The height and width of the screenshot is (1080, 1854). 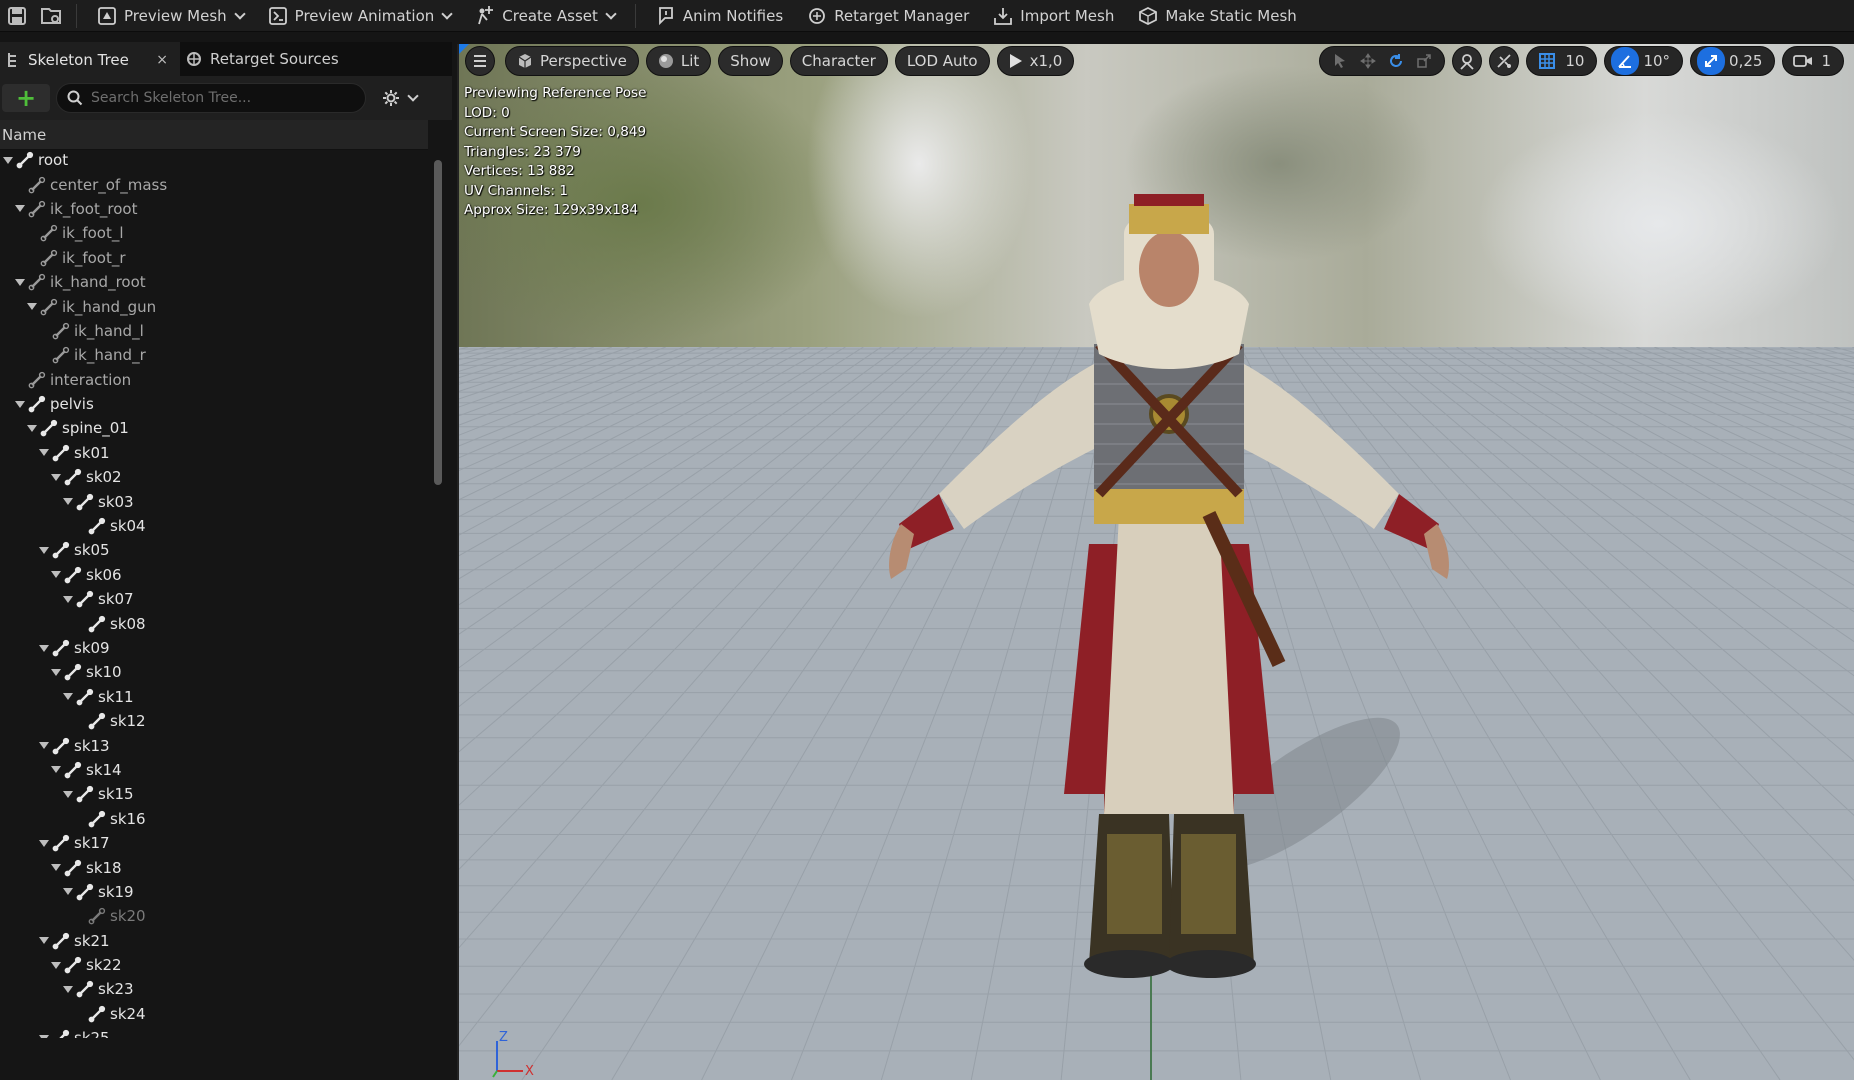 I want to click on grid-snap-value: 10, so click(x=1575, y=61).